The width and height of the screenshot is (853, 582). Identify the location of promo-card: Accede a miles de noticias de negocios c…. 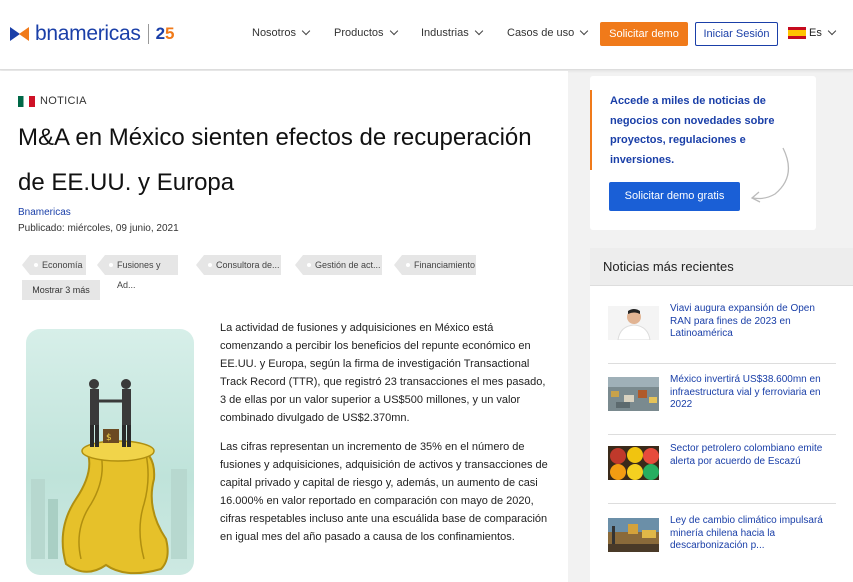
(703, 153).